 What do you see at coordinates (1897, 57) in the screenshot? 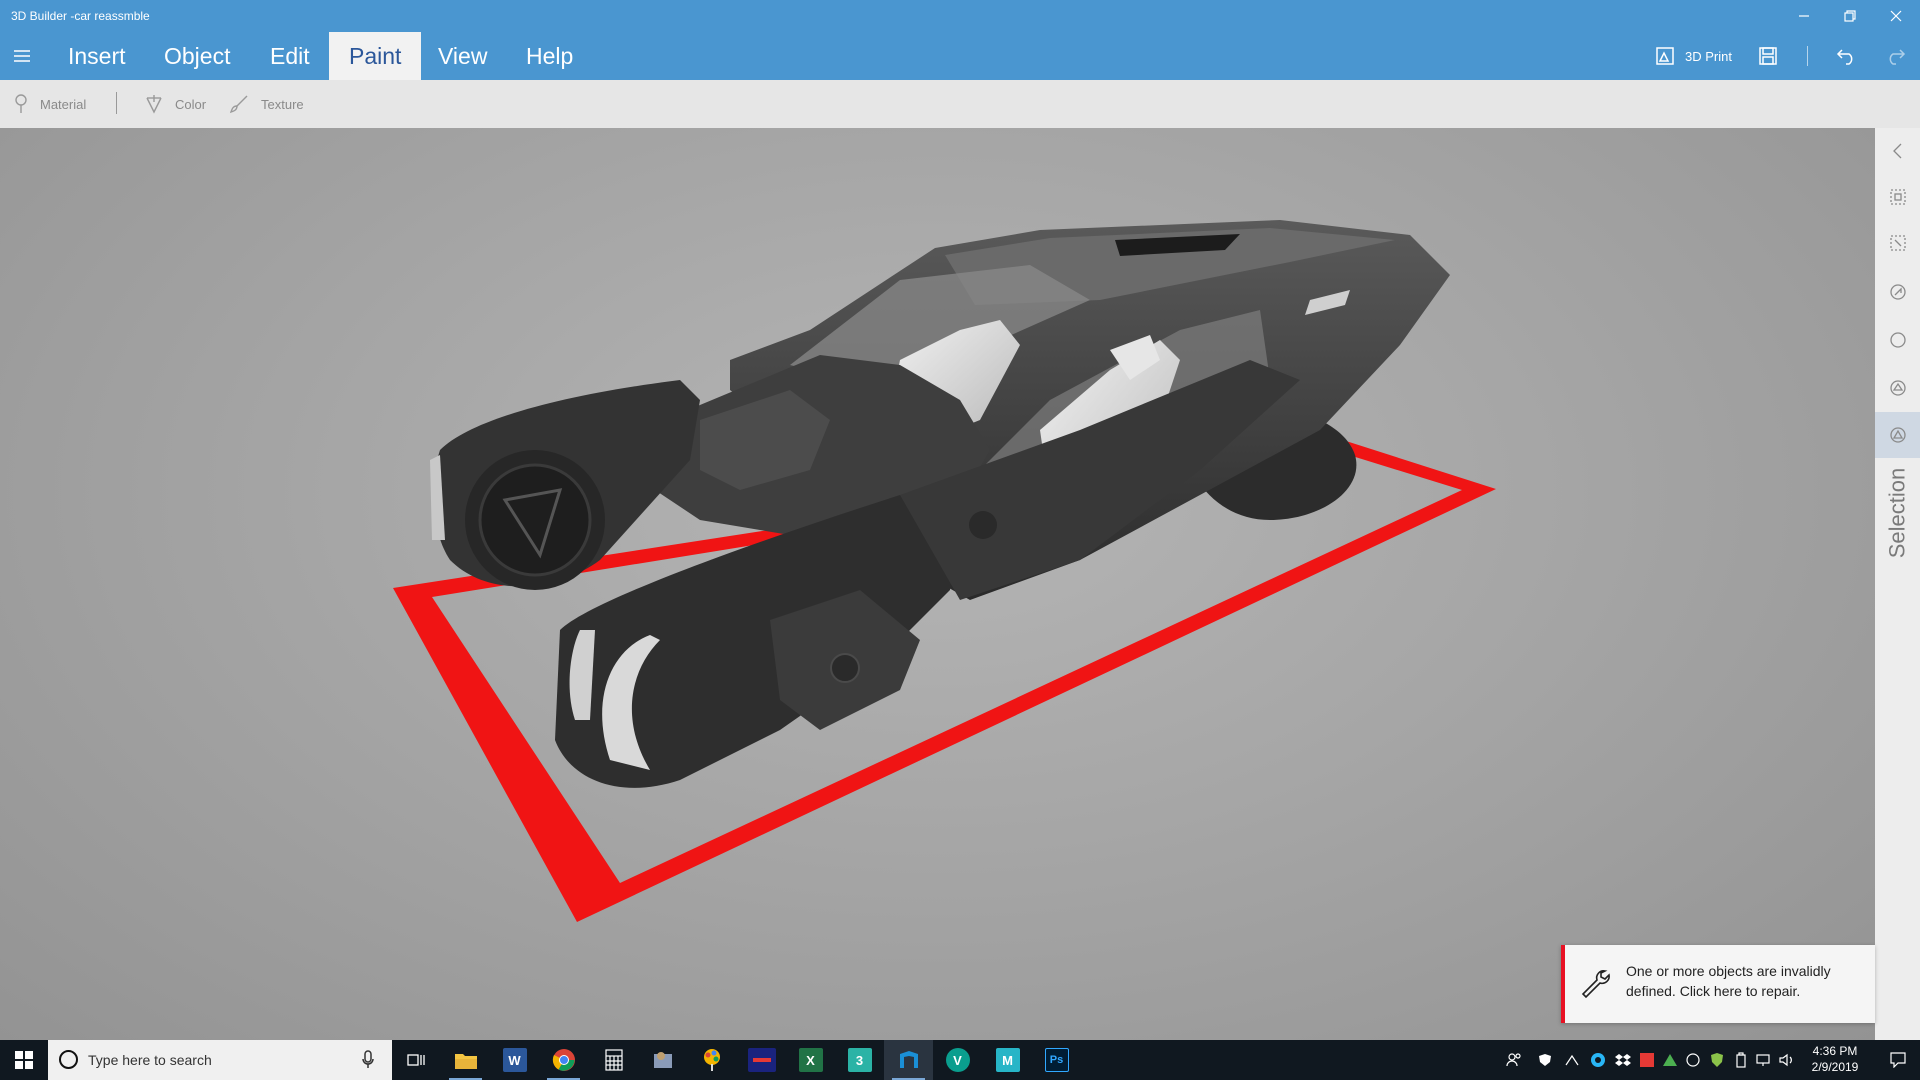
I see `redo-icon` at bounding box center [1897, 57].